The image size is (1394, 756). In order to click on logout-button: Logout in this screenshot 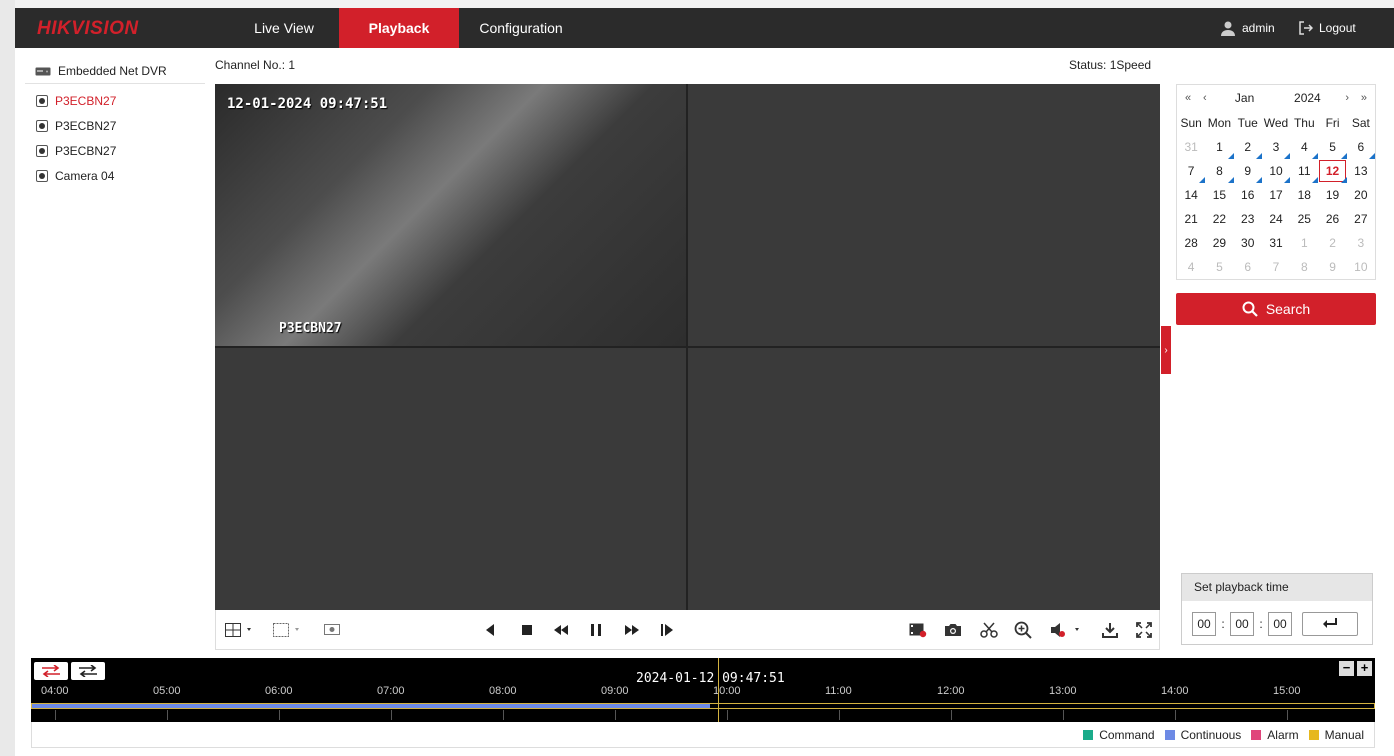, I will do `click(1327, 28)`.